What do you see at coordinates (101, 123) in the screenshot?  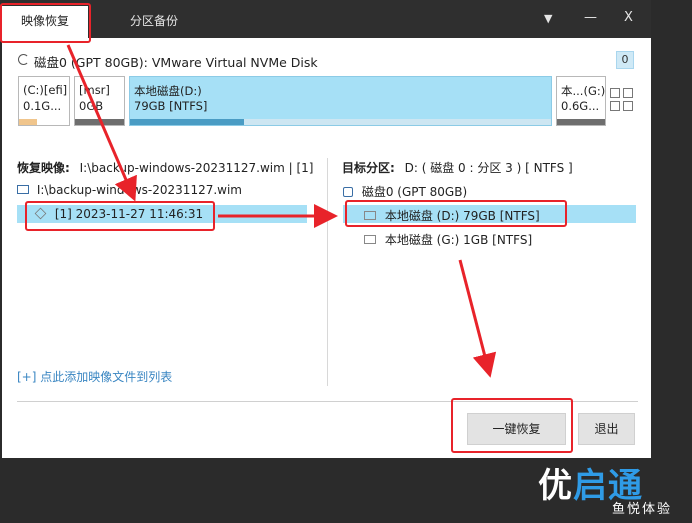 I see `arrow-tab-to-image` at bounding box center [101, 123].